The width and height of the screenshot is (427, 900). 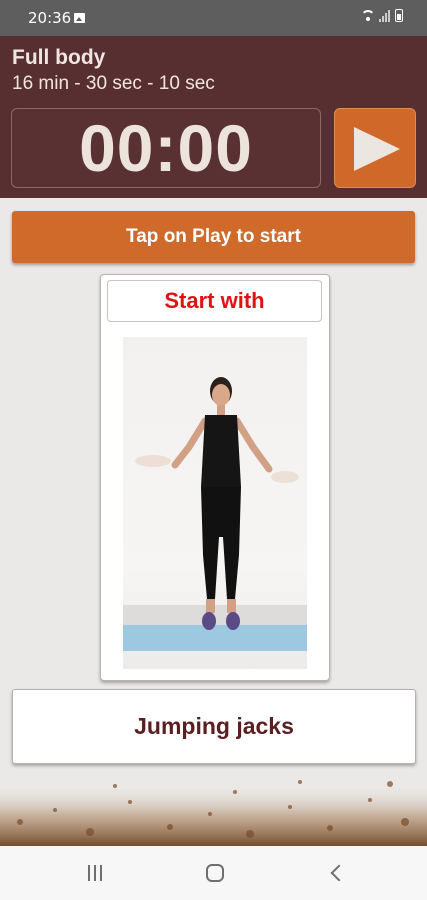 What do you see at coordinates (79, 18) in the screenshot?
I see `image-notification-icon` at bounding box center [79, 18].